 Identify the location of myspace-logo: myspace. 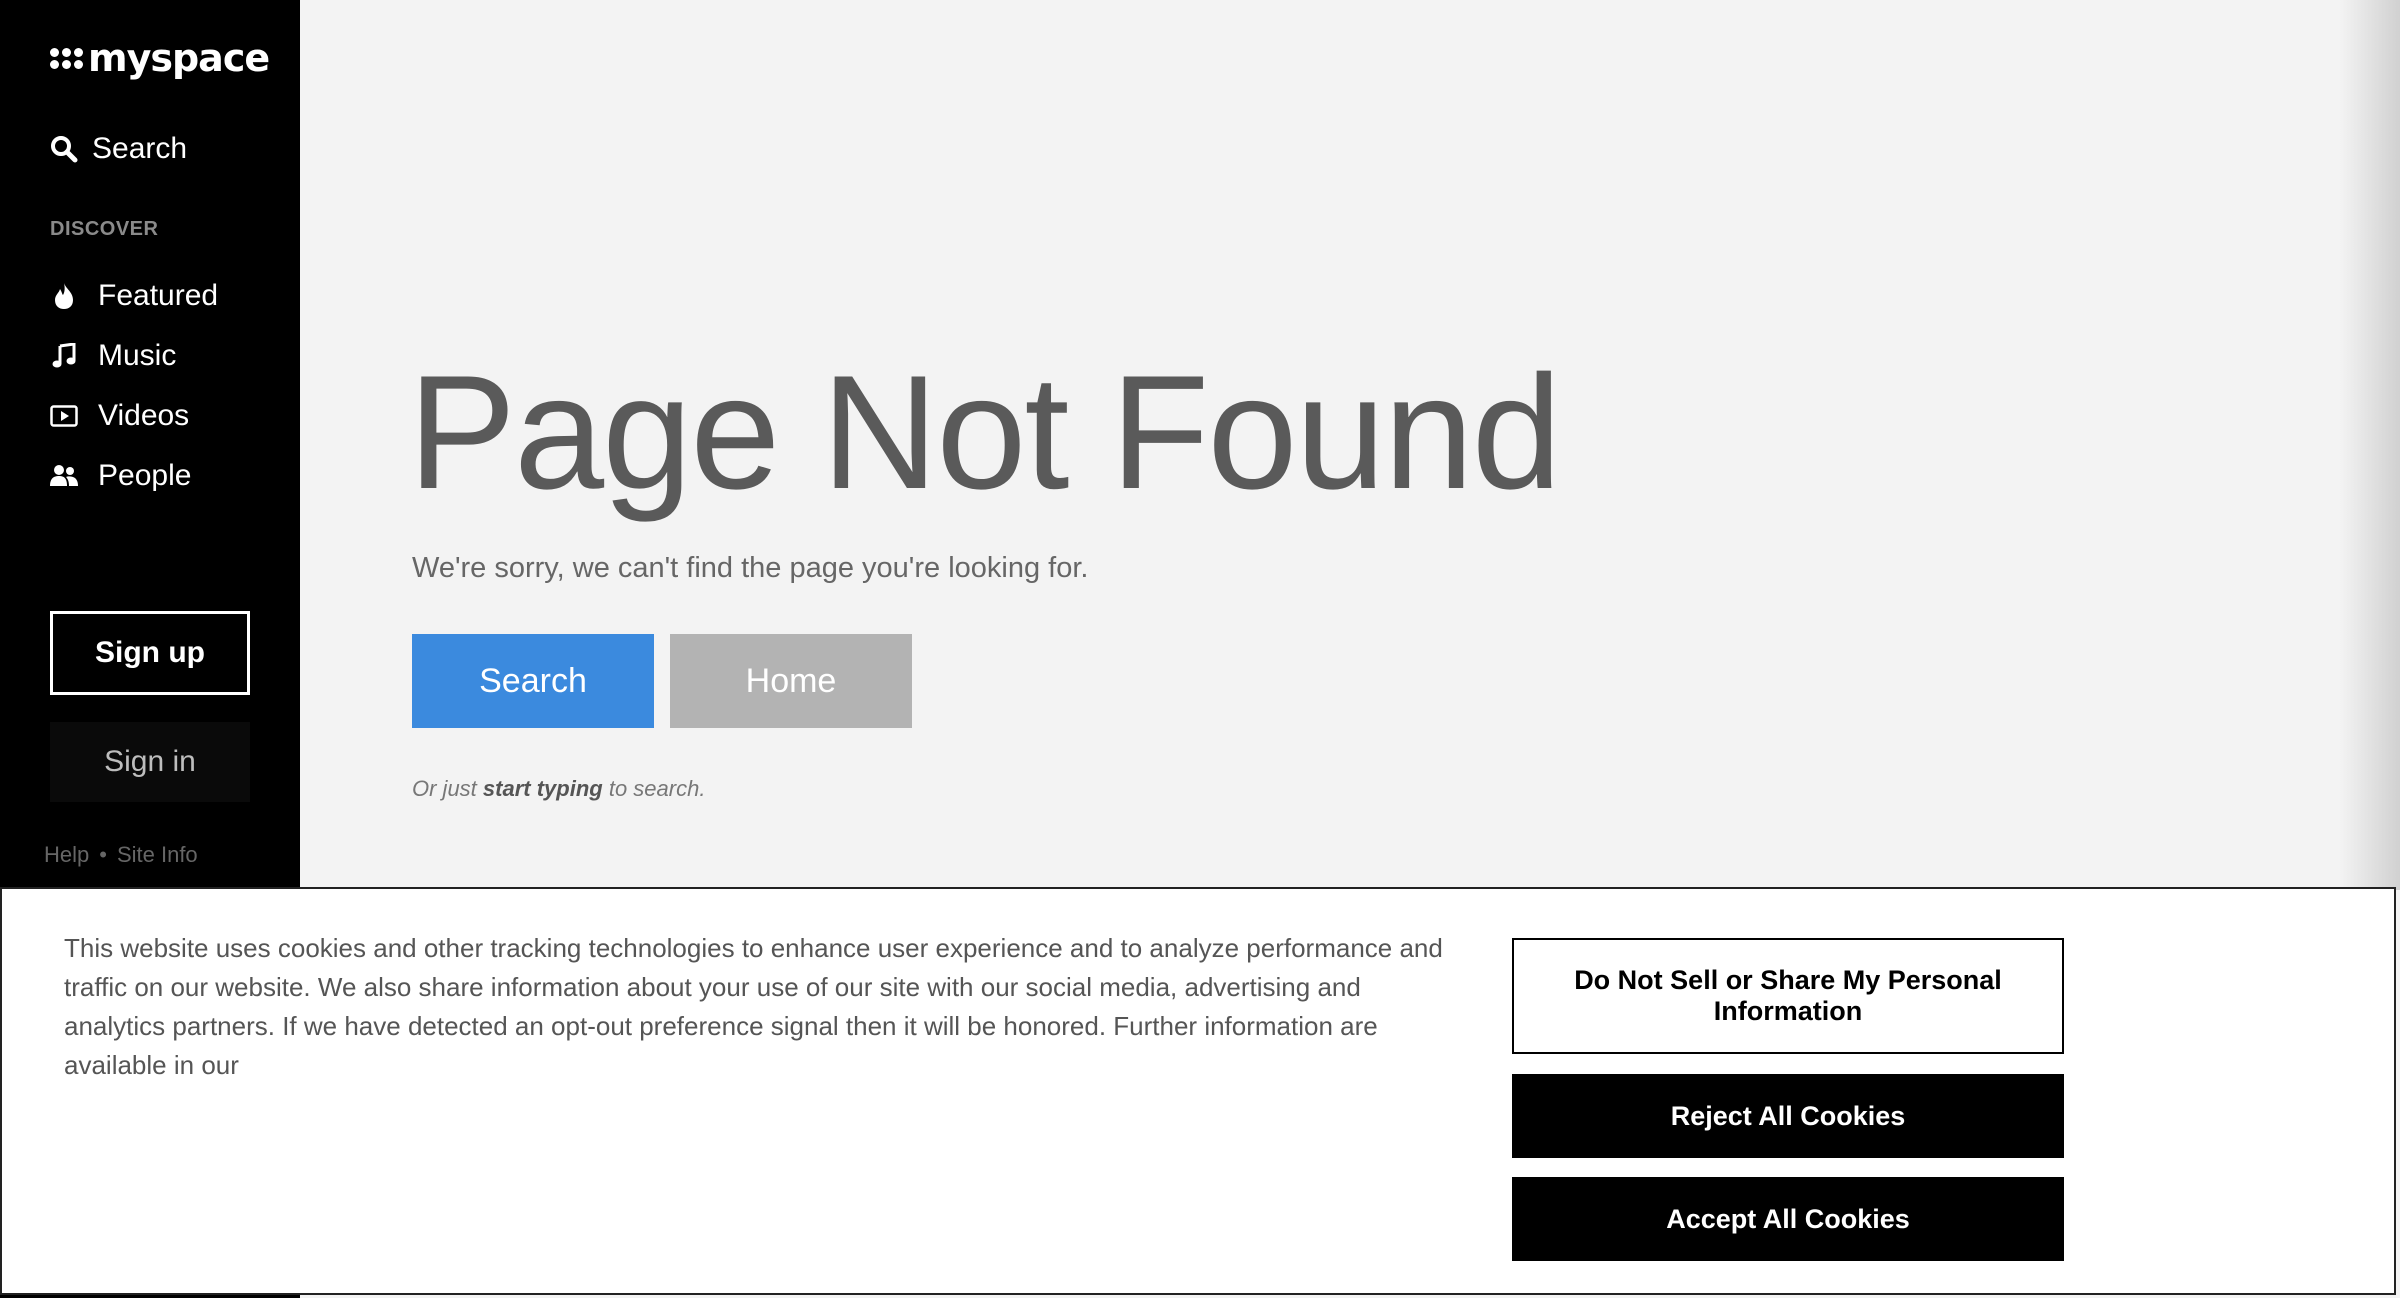
(160, 58).